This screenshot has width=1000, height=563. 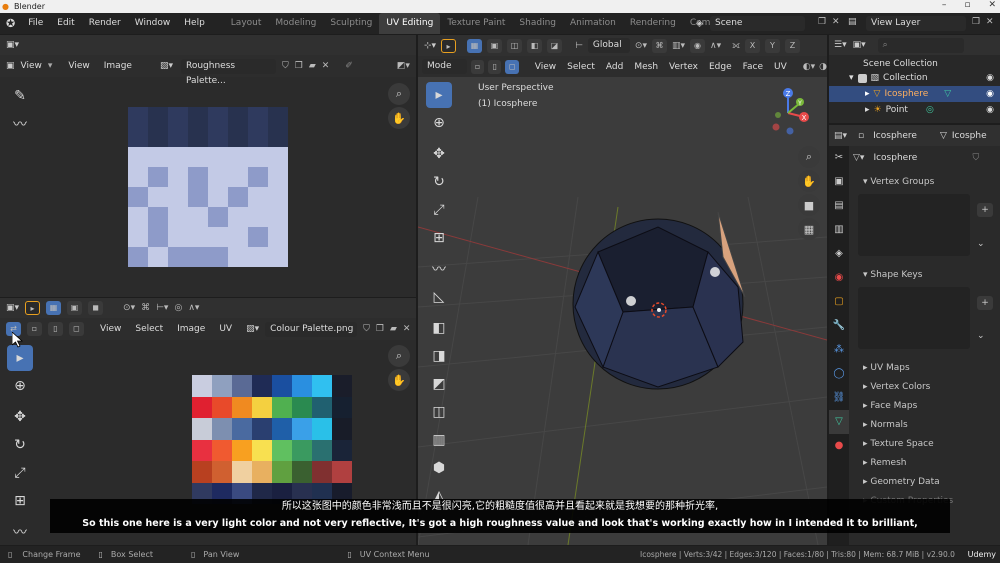 I want to click on uv-editor-type-icon: ▣▾, so click(x=12, y=308).